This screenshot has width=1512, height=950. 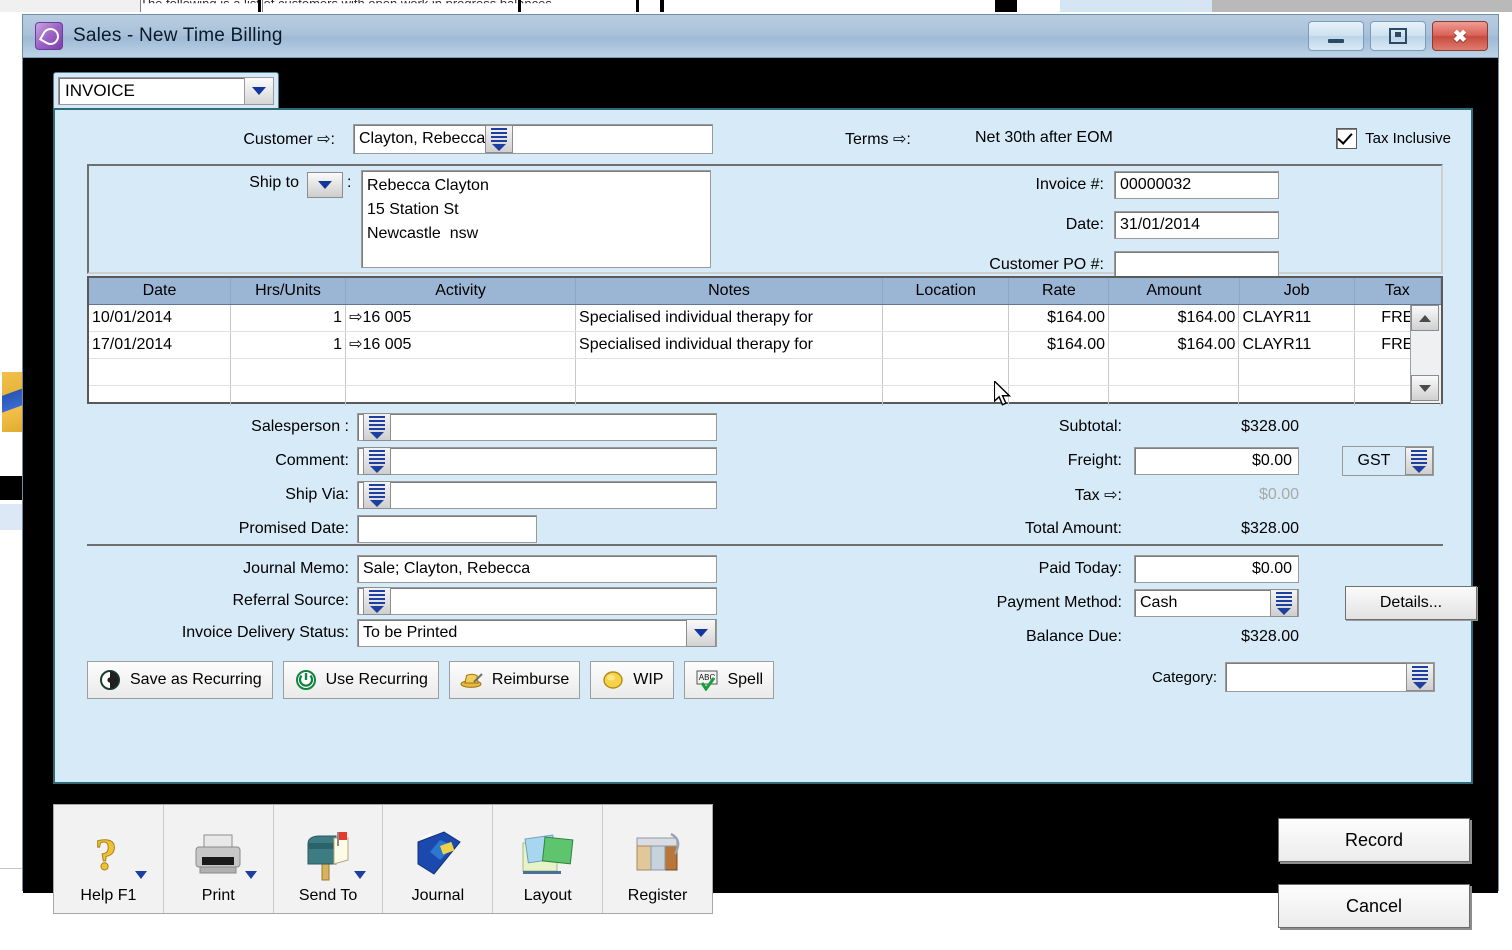 I want to click on invoice-delivery-status-select: To be Printed, so click(x=537, y=633).